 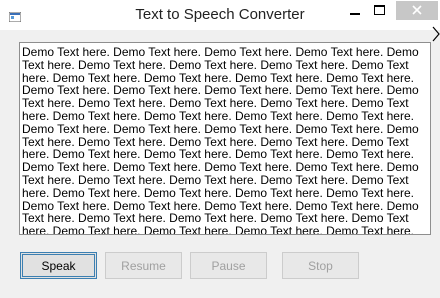 I want to click on speak-button: Speak, so click(x=58, y=265).